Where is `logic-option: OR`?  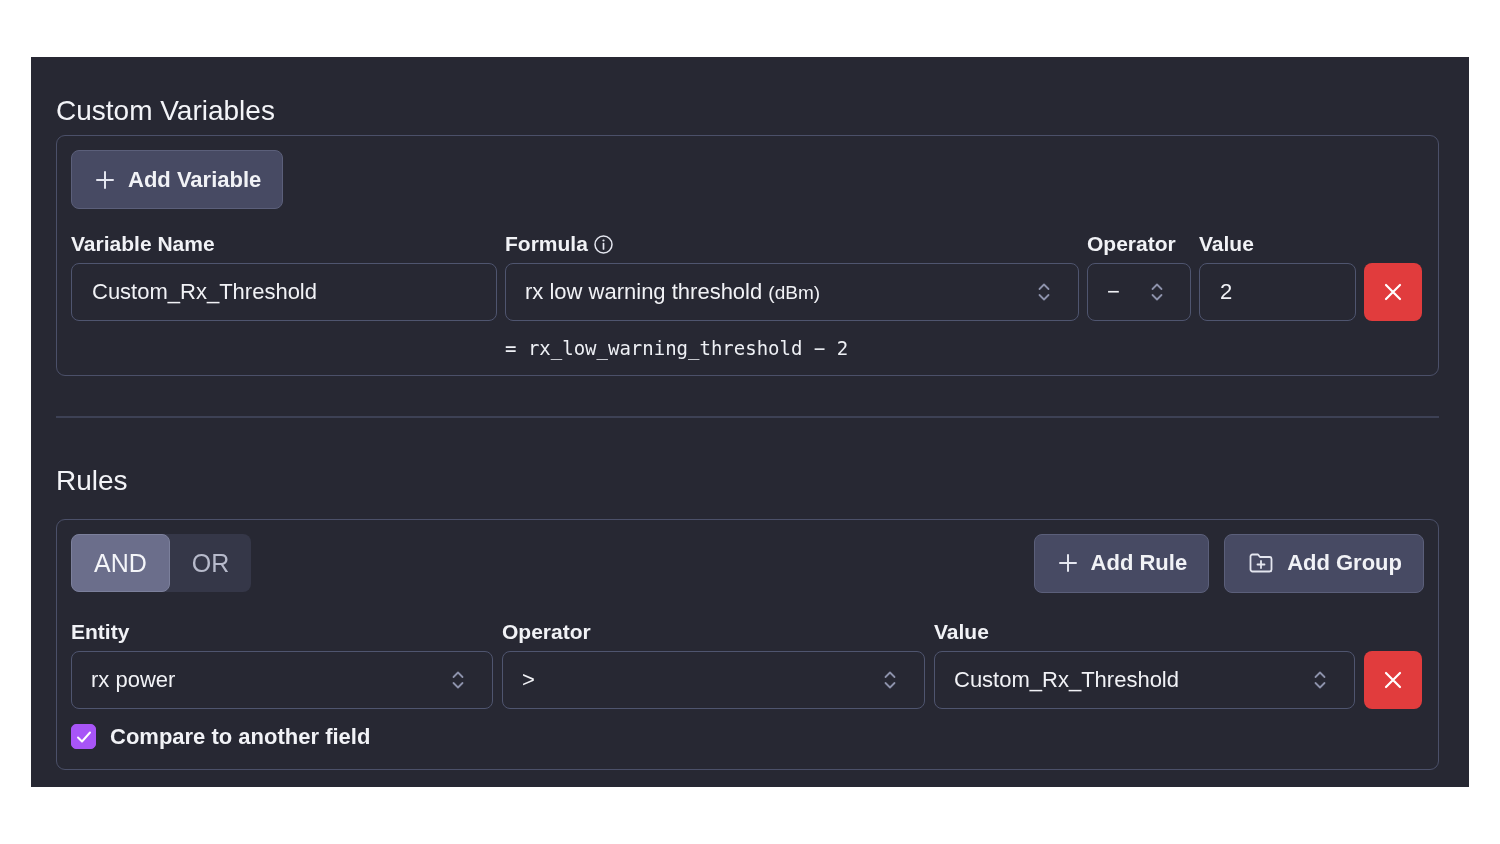
logic-option: OR is located at coordinates (210, 563).